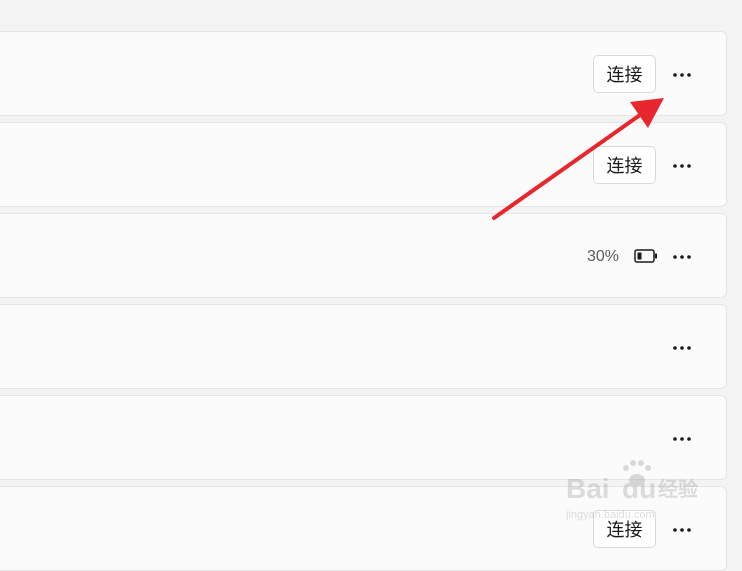 The image size is (742, 571). I want to click on device-card: 30%, so click(363, 255).